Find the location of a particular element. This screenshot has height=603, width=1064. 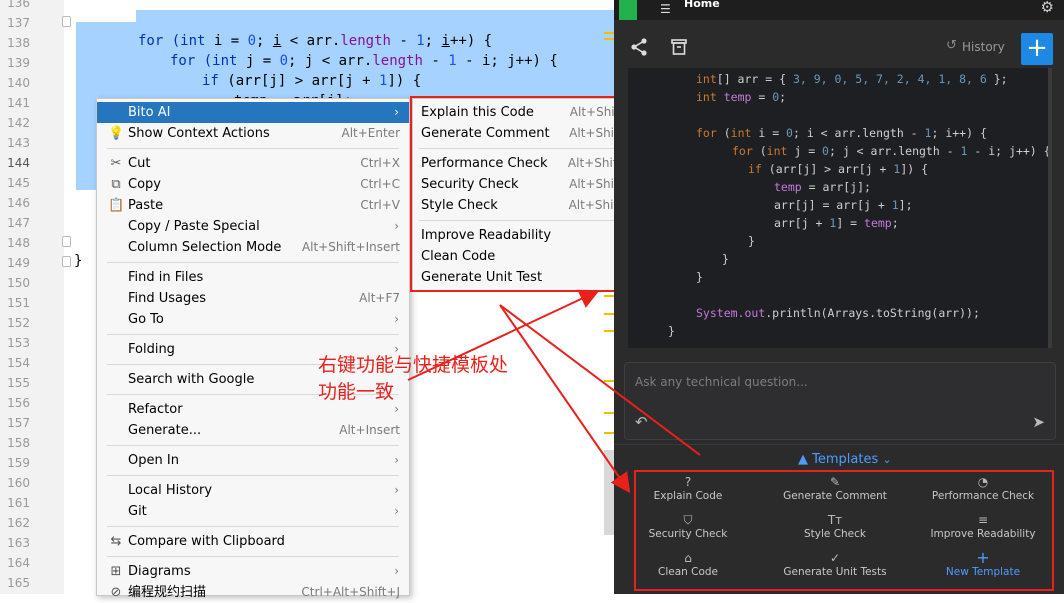

share-icon is located at coordinates (639, 47).